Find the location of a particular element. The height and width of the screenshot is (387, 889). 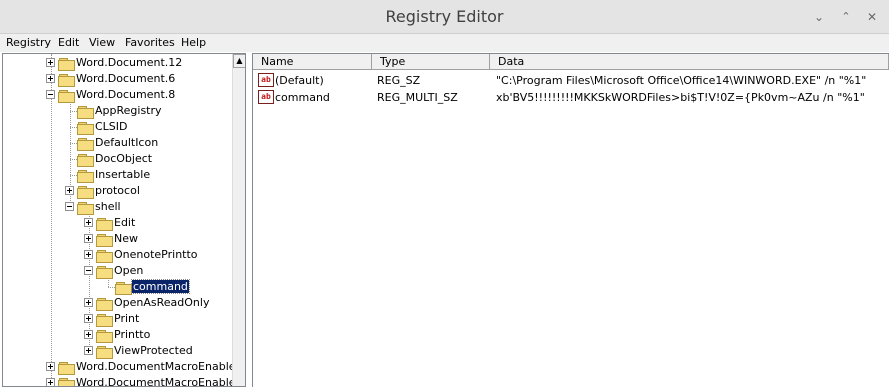

menu-view: View is located at coordinates (102, 42).